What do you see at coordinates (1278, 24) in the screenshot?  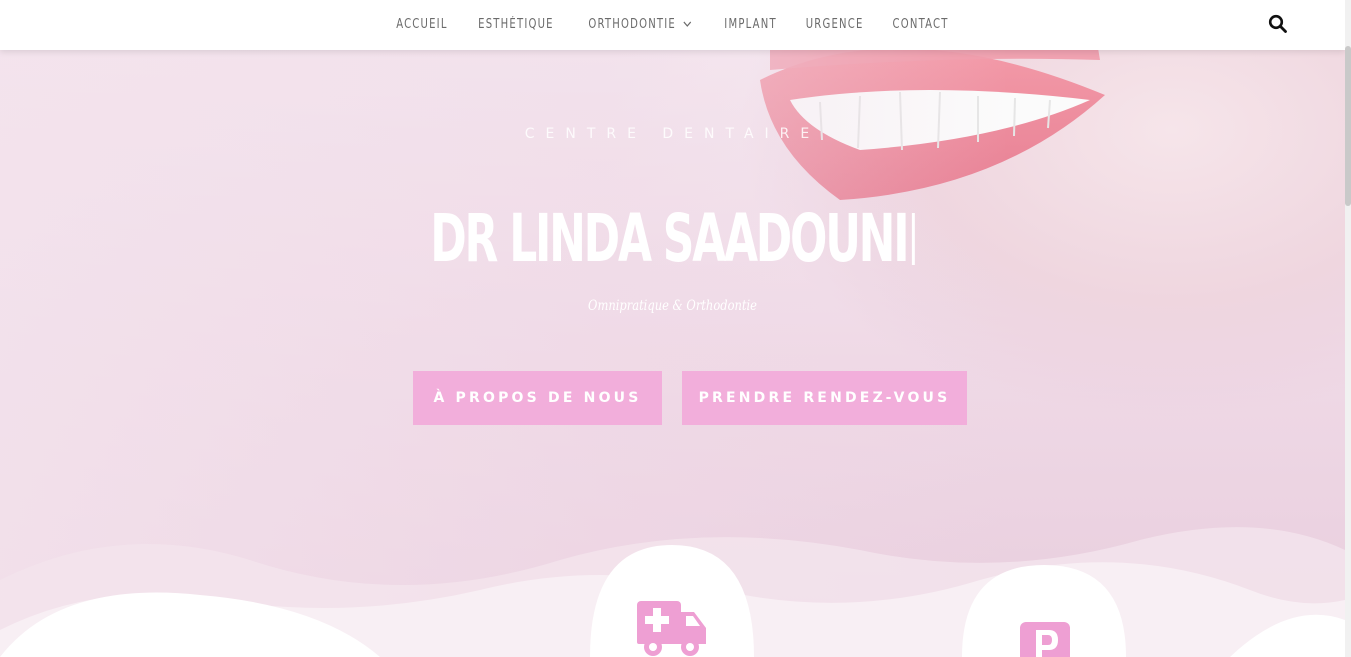 I see `search-icon` at bounding box center [1278, 24].